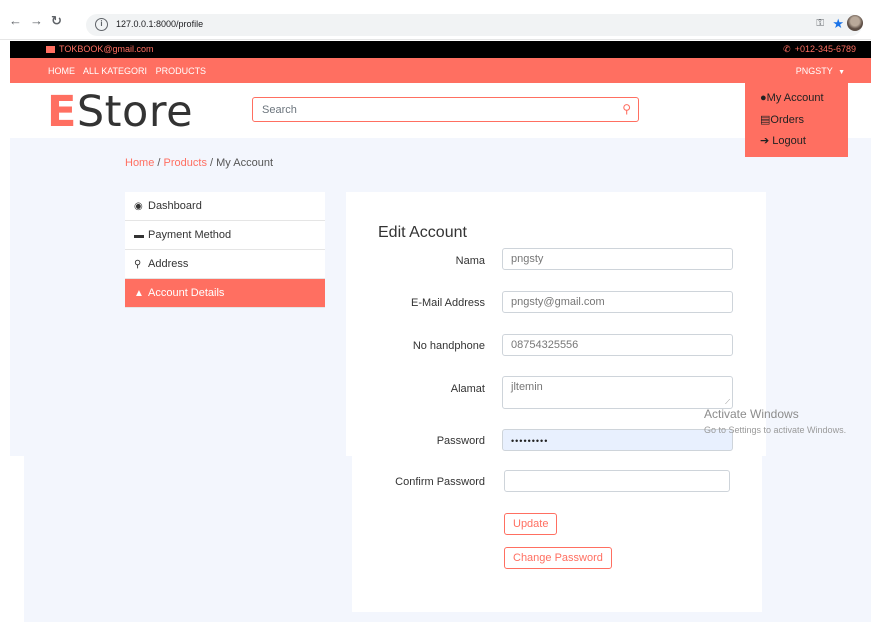 Image resolution: width=871 pixels, height=622 pixels. I want to click on search-icon: ⚲, so click(626, 109).